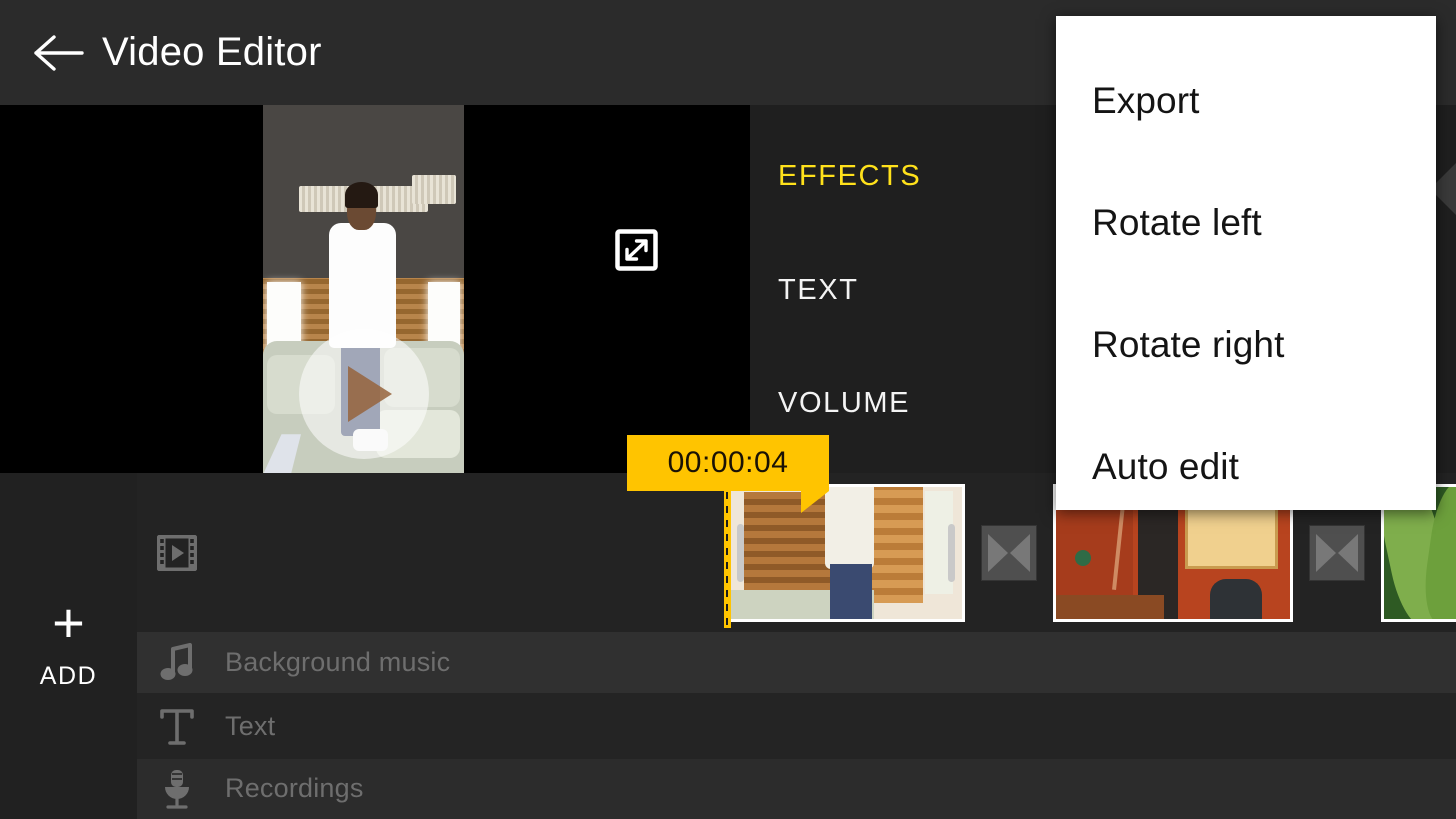  Describe the element at coordinates (177, 727) in the screenshot. I see `text-t-icon` at that location.